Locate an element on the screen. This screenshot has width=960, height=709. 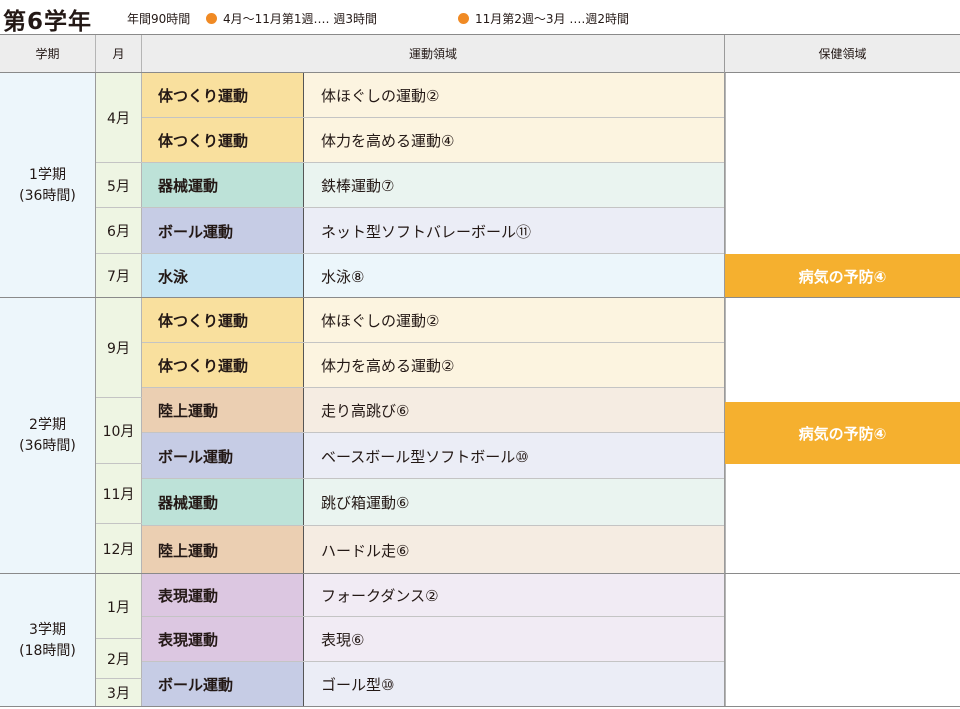
header-health: 保健領域 is located at coordinates (842, 53).